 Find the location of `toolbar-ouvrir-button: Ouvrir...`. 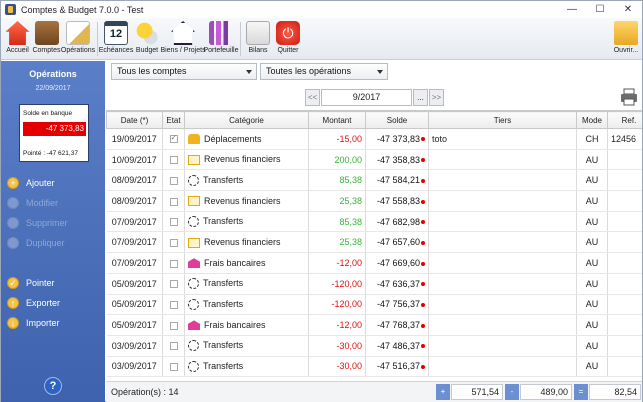

toolbar-ouvrir-button: Ouvrir... is located at coordinates (626, 39).